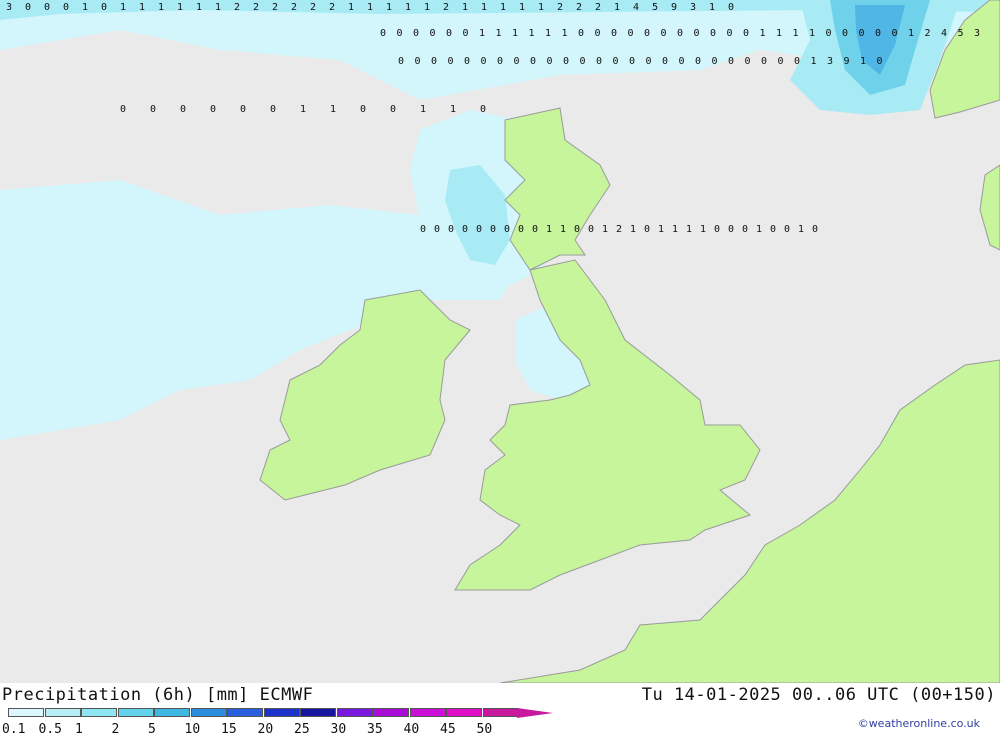 The width and height of the screenshot is (1000, 737). Describe the element at coordinates (115, 729) in the screenshot. I see `scale-label: 2` at that location.